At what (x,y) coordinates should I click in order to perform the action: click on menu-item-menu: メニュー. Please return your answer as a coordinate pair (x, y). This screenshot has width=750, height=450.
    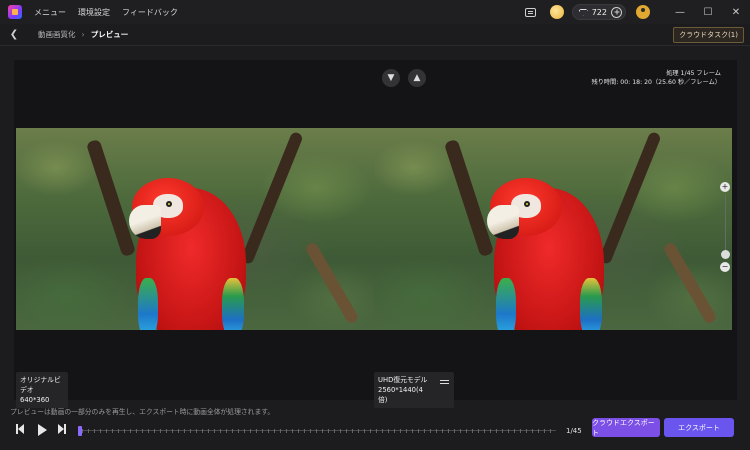
    Looking at the image, I should click on (50, 12).